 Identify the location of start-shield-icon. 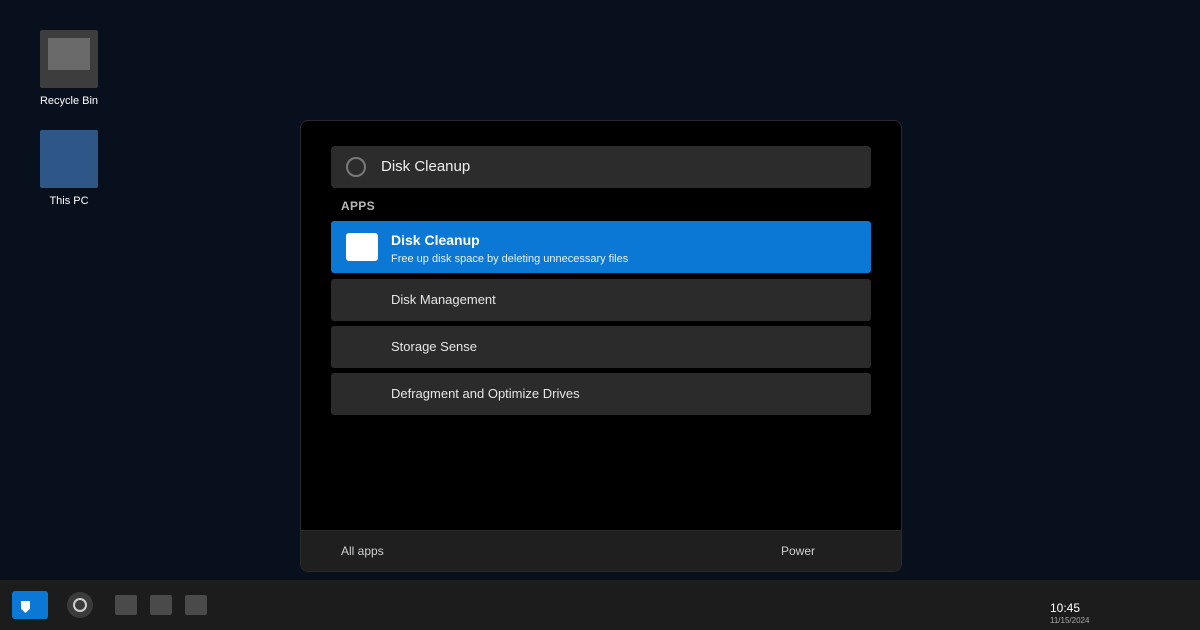
(25, 607).